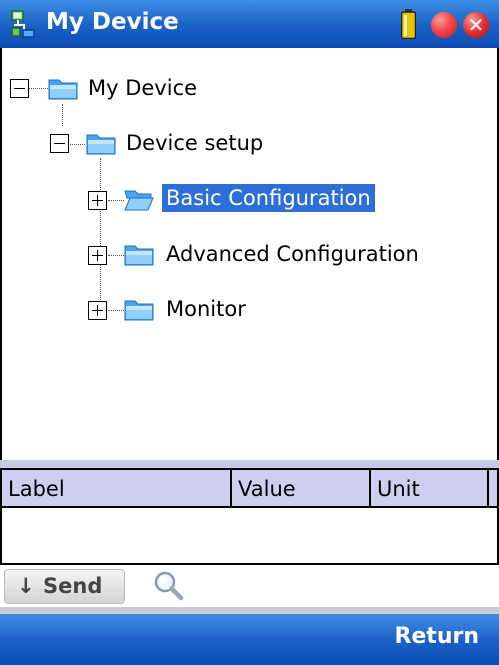 The height and width of the screenshot is (665, 499). I want to click on close-icon: ✕, so click(476, 25).